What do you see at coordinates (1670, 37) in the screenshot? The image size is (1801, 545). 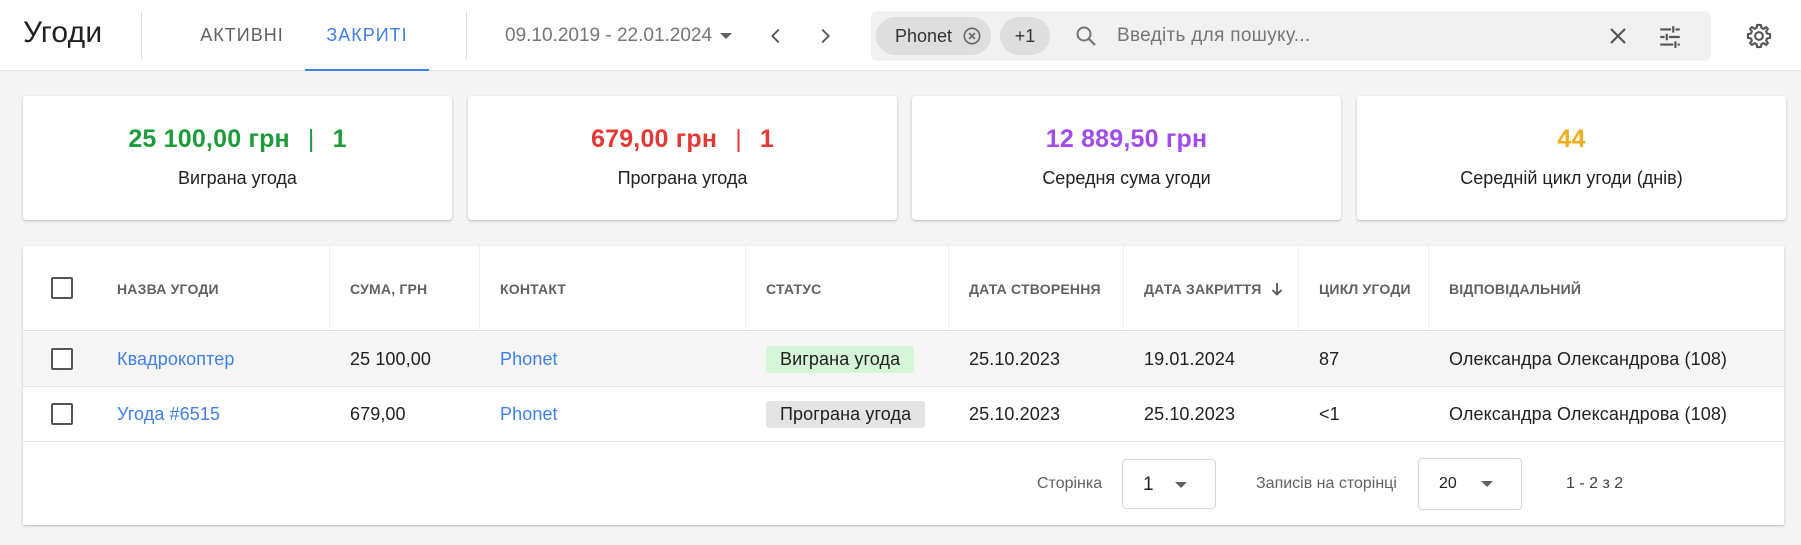 I see `tune-icon` at bounding box center [1670, 37].